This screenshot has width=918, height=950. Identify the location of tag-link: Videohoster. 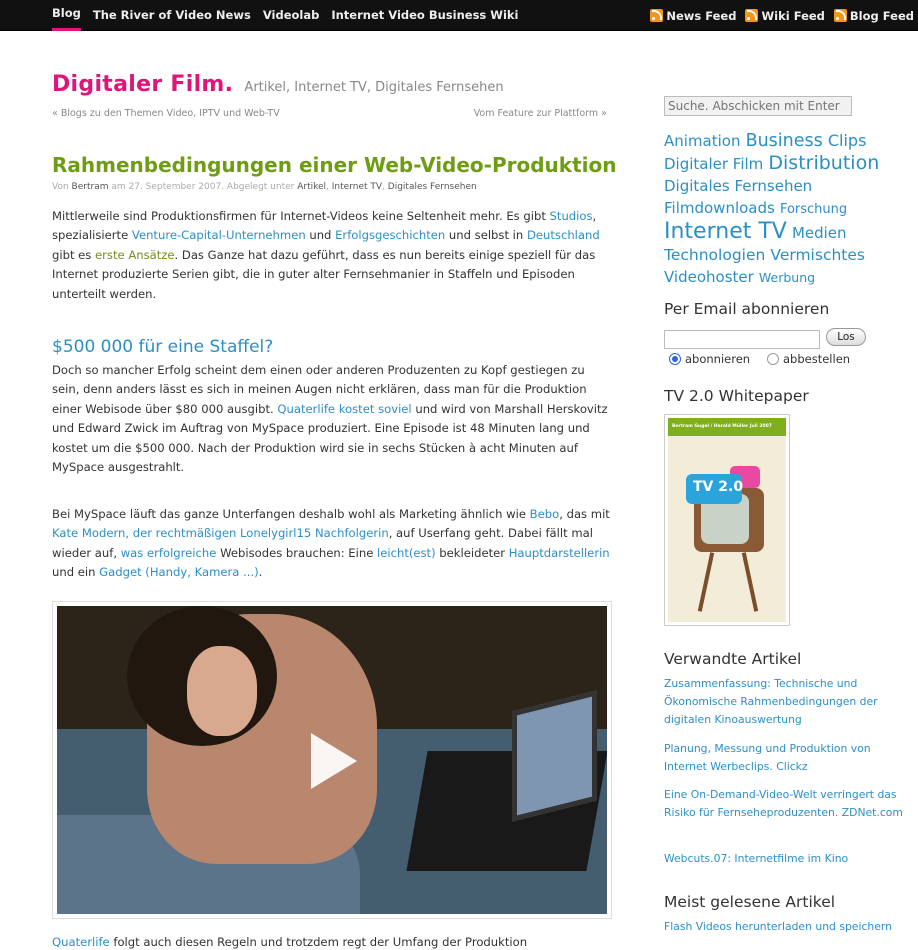
(709, 277).